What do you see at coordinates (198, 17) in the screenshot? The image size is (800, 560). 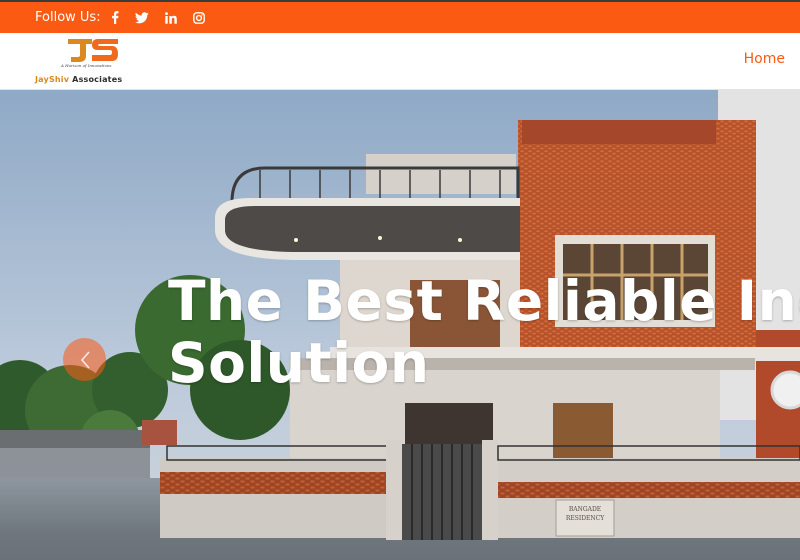 I see `instagram-icon` at bounding box center [198, 17].